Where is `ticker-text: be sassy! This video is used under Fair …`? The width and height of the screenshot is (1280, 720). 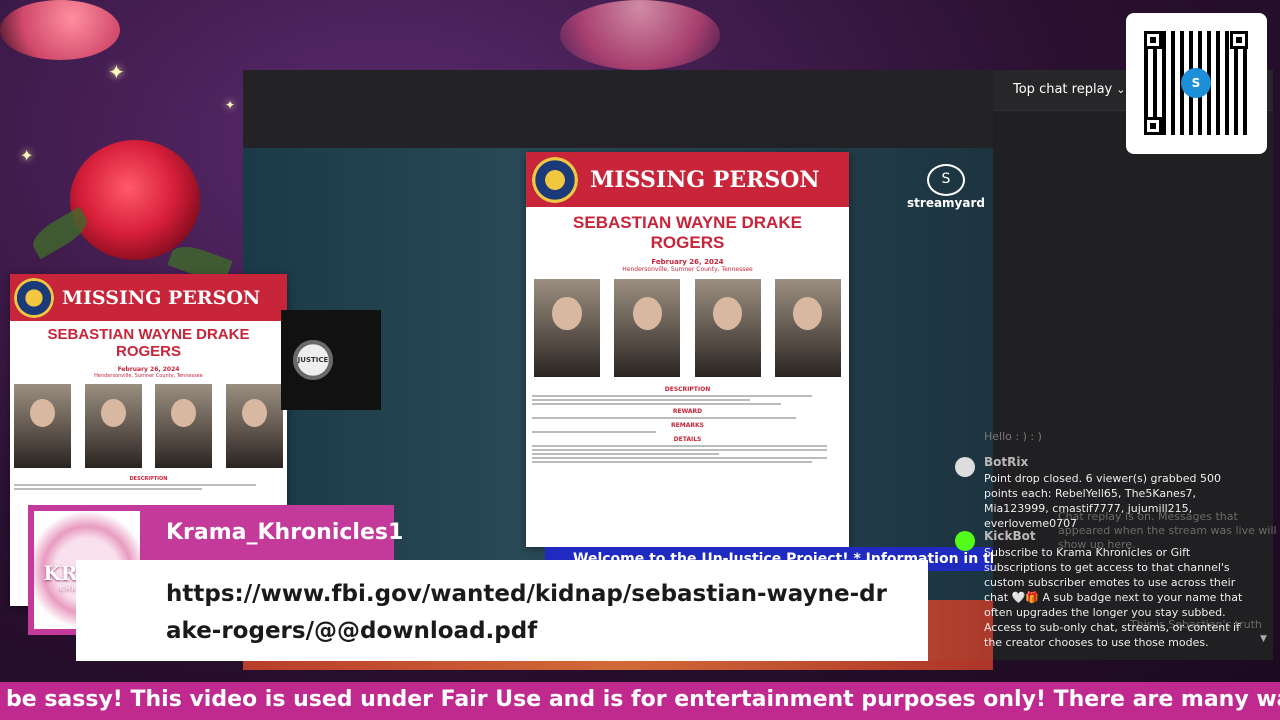
ticker-text: be sassy! This video is used under Fair … is located at coordinates (643, 699).